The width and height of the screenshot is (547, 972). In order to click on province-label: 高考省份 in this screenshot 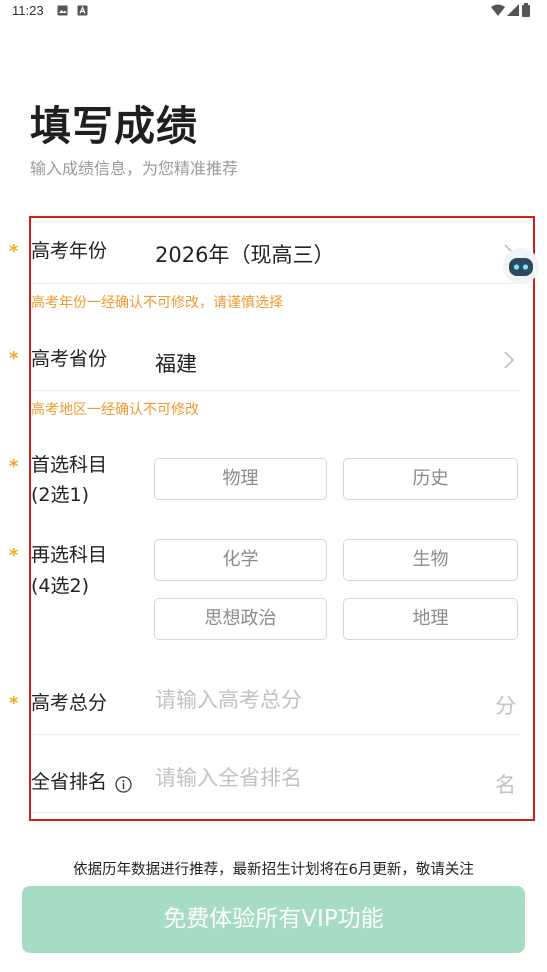, I will do `click(69, 359)`.